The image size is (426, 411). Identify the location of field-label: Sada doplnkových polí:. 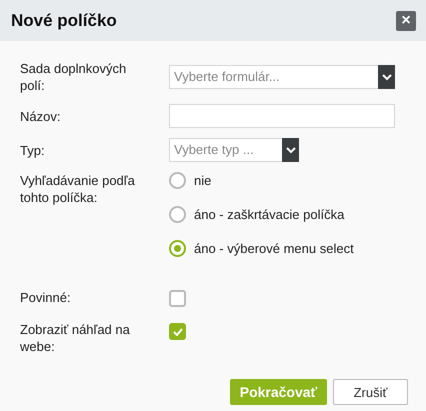
(74, 77).